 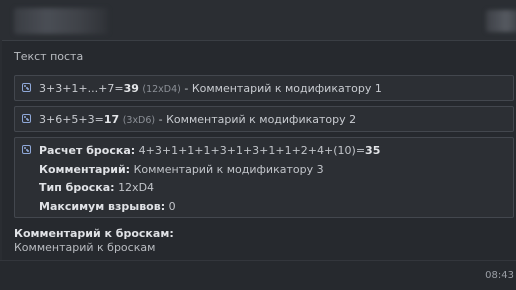 I want to click on roll-total: 39, so click(x=131, y=88).